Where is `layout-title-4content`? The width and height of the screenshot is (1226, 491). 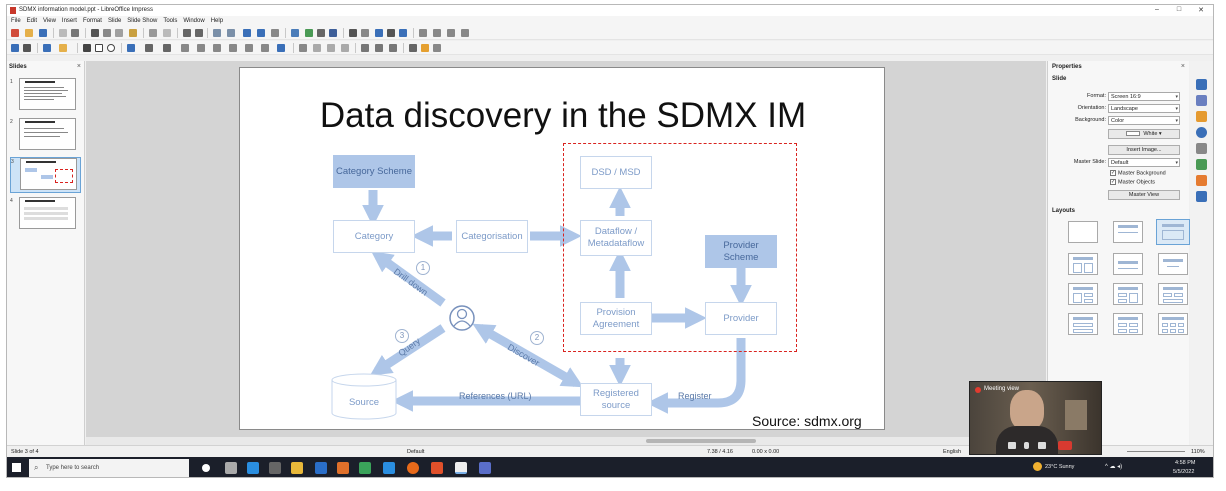
layout-title-4content is located at coordinates (1128, 324).